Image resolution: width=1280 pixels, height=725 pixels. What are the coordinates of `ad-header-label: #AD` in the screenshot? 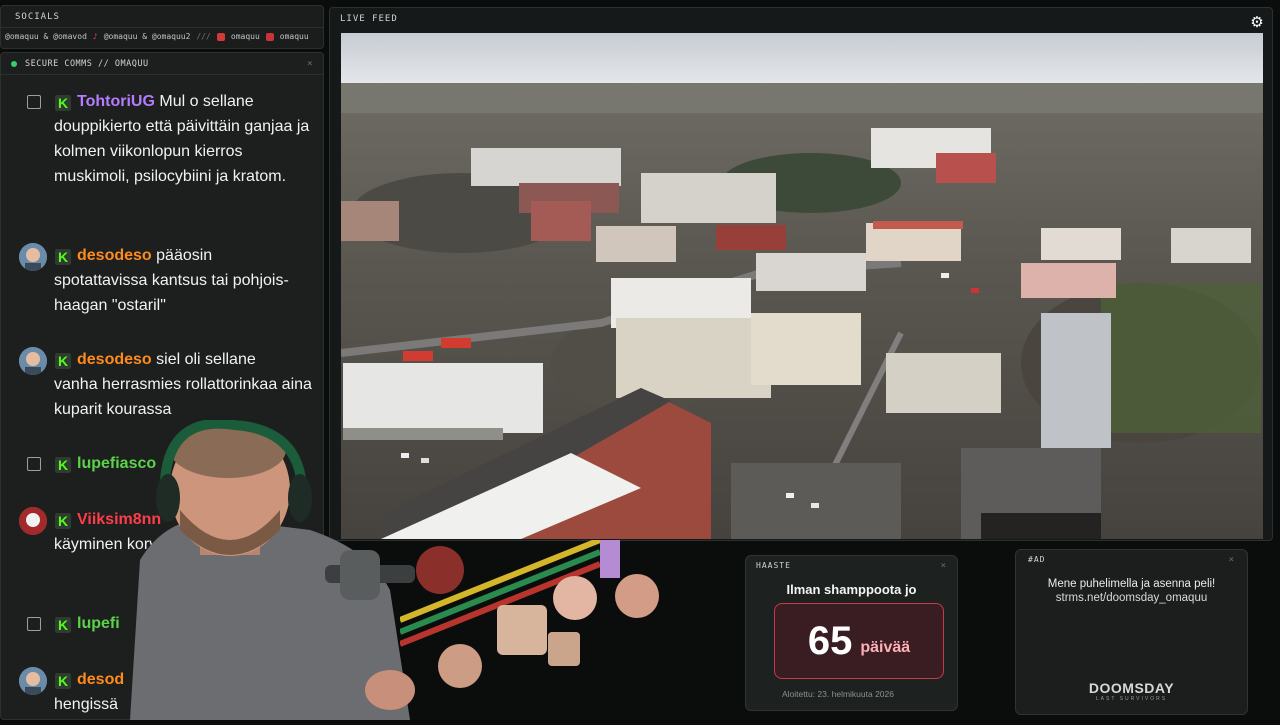 It's located at (1037, 559).